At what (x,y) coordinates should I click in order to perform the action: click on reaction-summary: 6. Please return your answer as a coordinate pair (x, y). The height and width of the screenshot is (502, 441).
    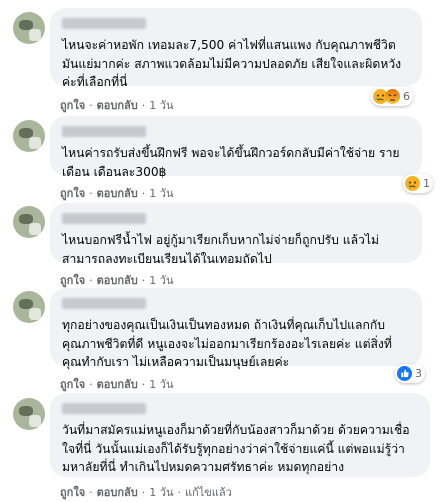
    Looking at the image, I should click on (392, 96).